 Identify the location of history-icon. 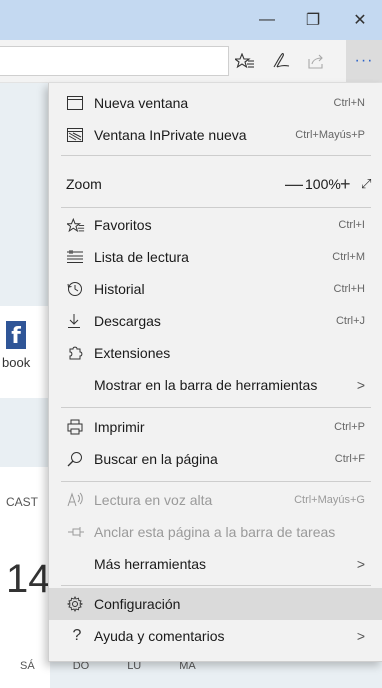
(77, 289).